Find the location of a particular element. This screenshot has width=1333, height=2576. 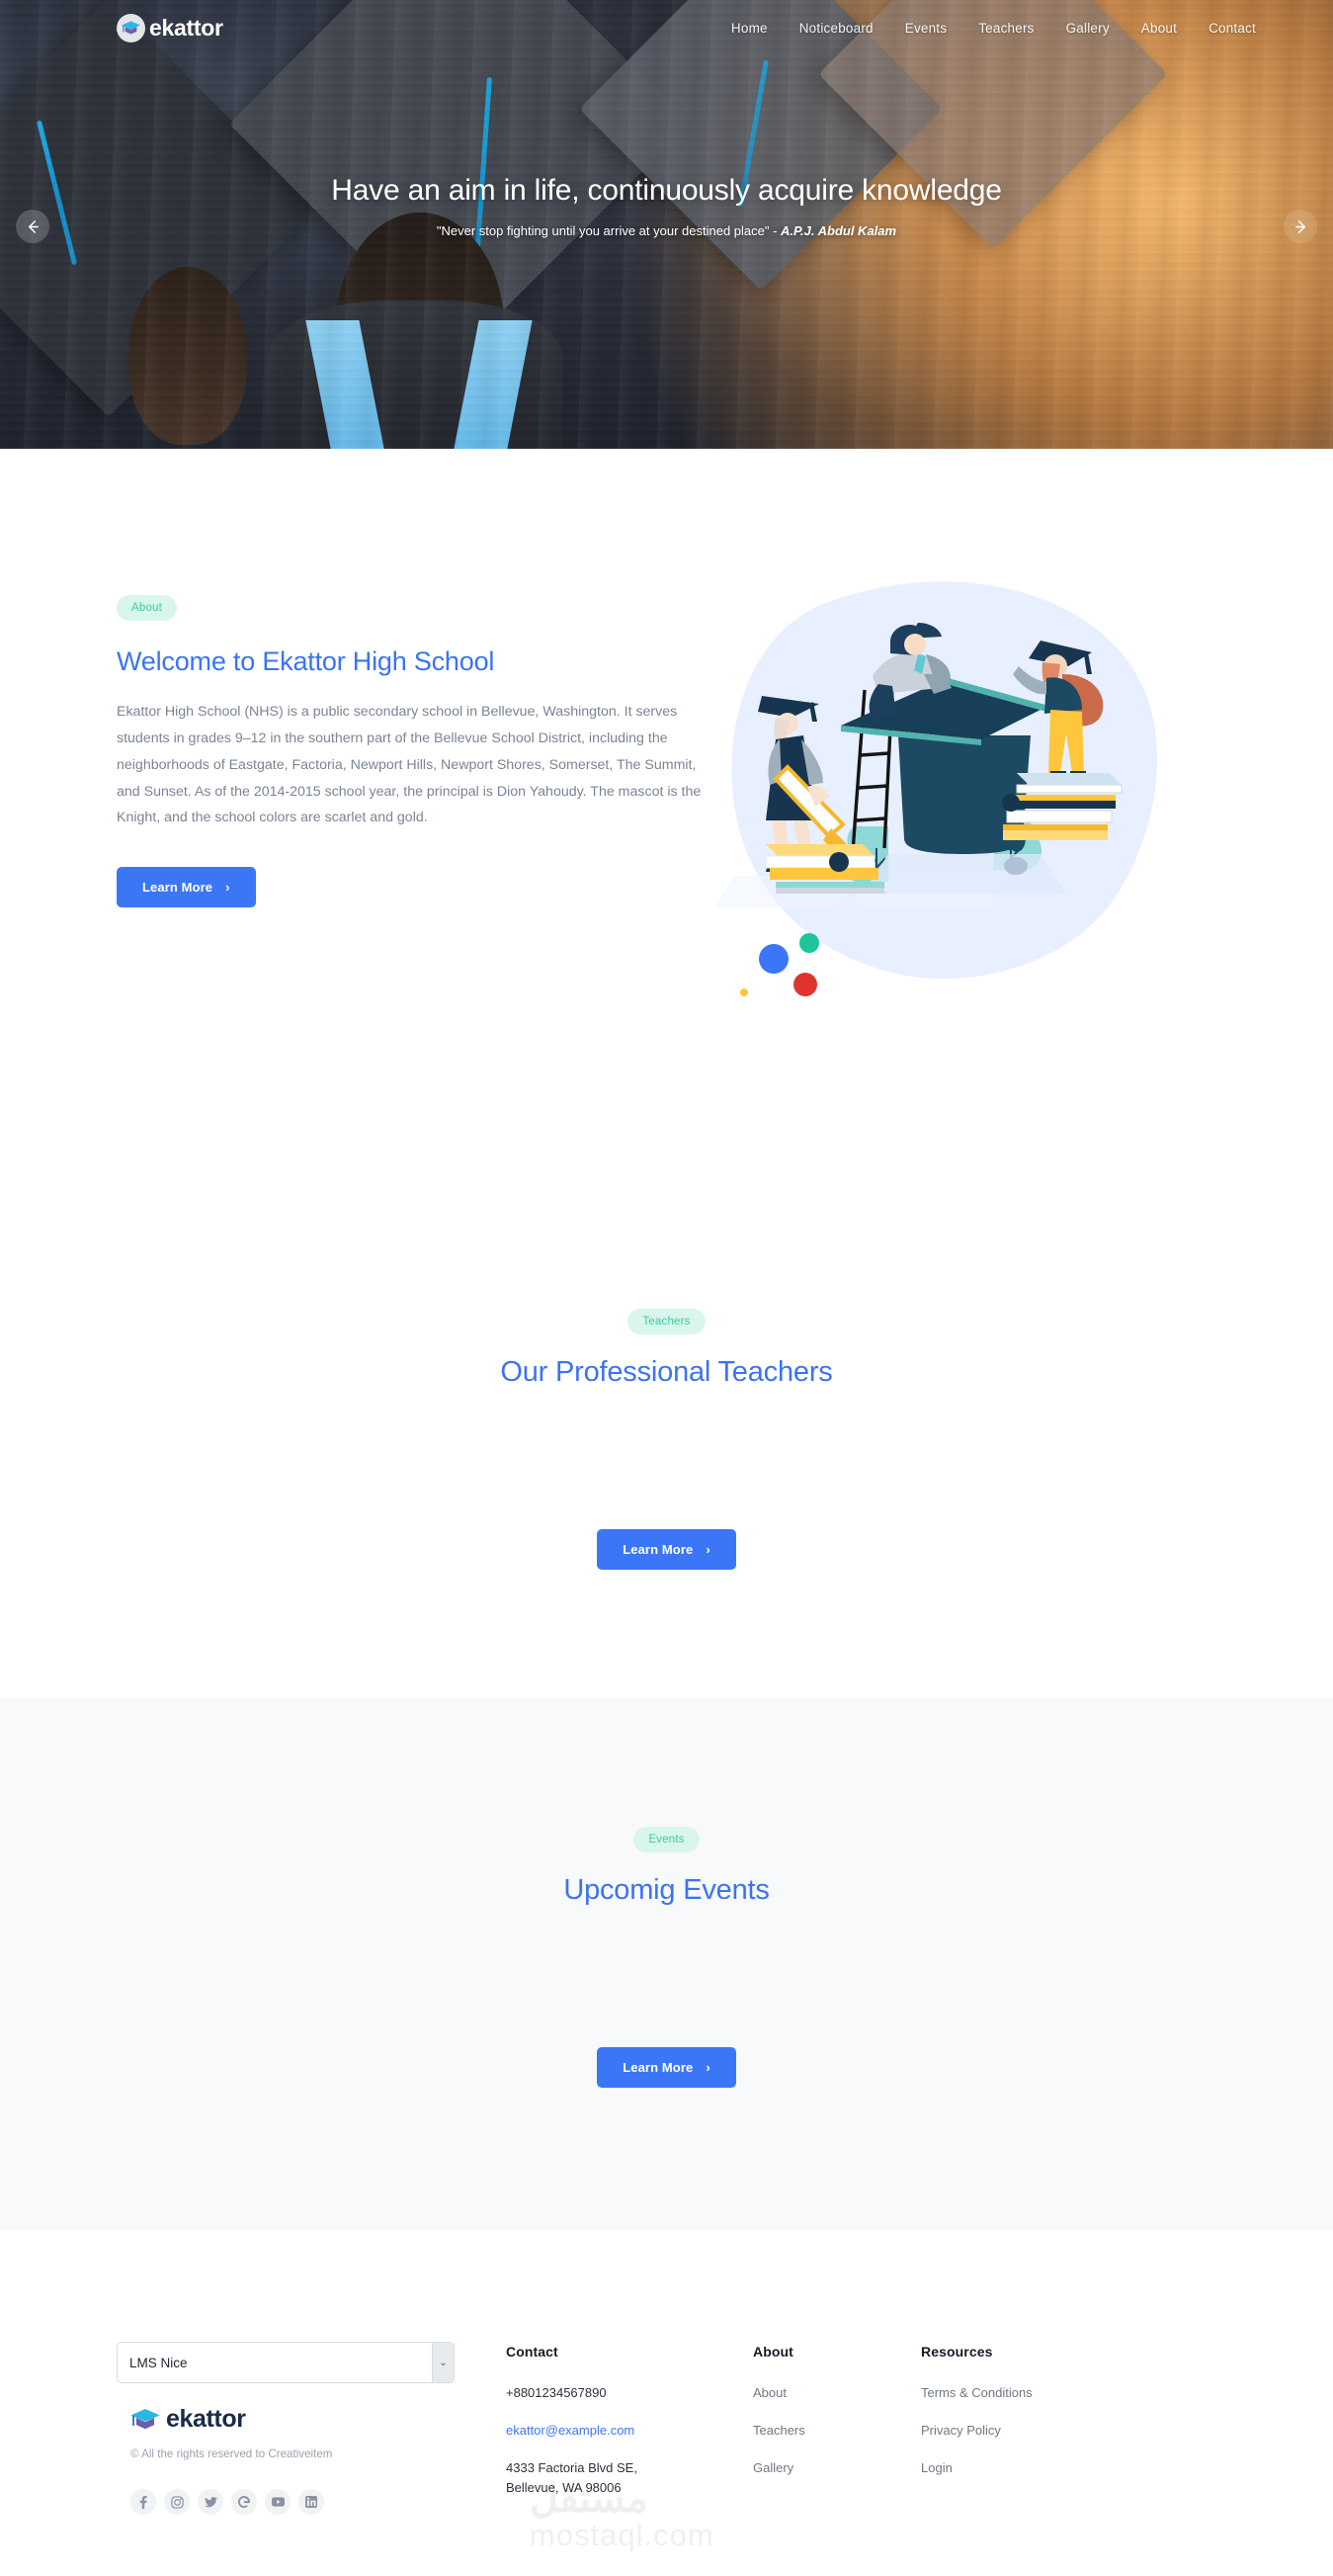

about-illustration-column is located at coordinates (965, 799).